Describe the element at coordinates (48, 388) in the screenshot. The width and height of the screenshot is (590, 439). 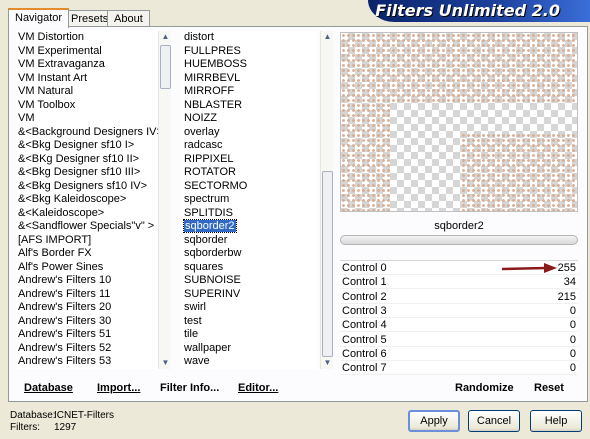
I see `database-button: Database` at that location.